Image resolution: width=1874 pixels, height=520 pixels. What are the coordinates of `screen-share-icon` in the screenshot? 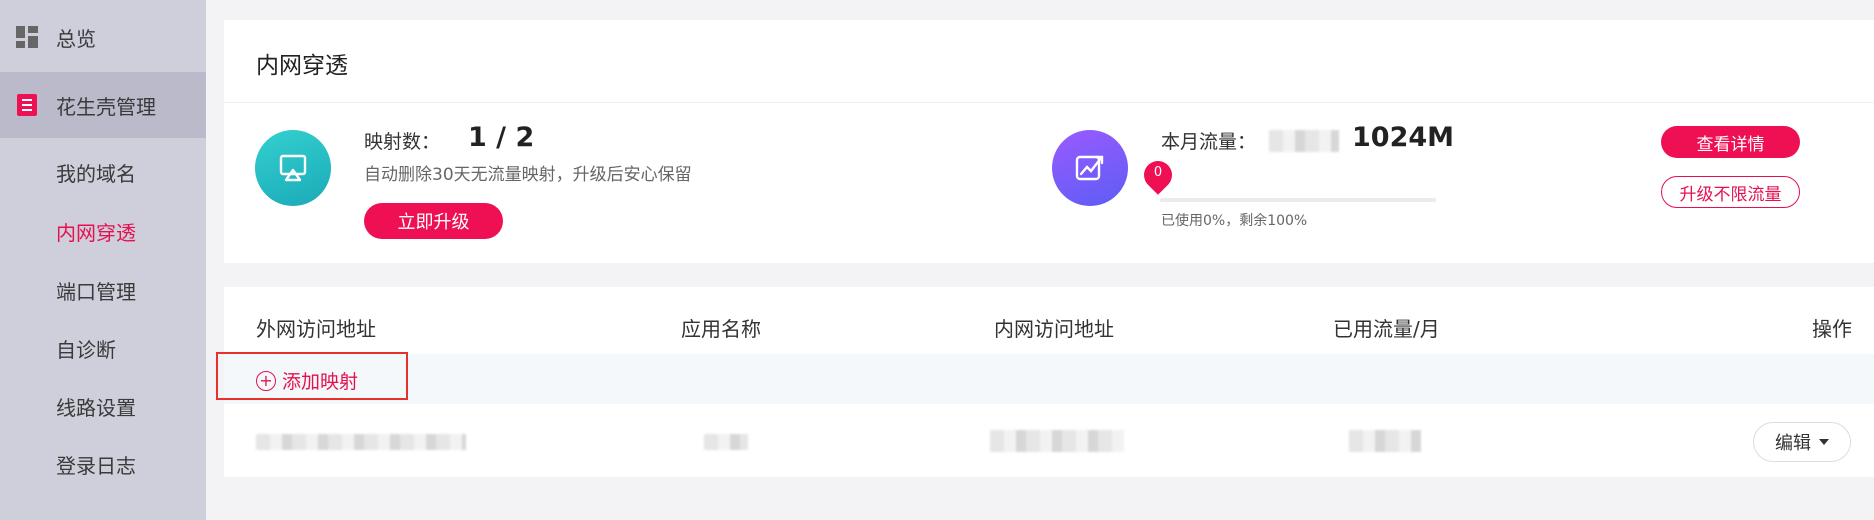 It's located at (293, 168).